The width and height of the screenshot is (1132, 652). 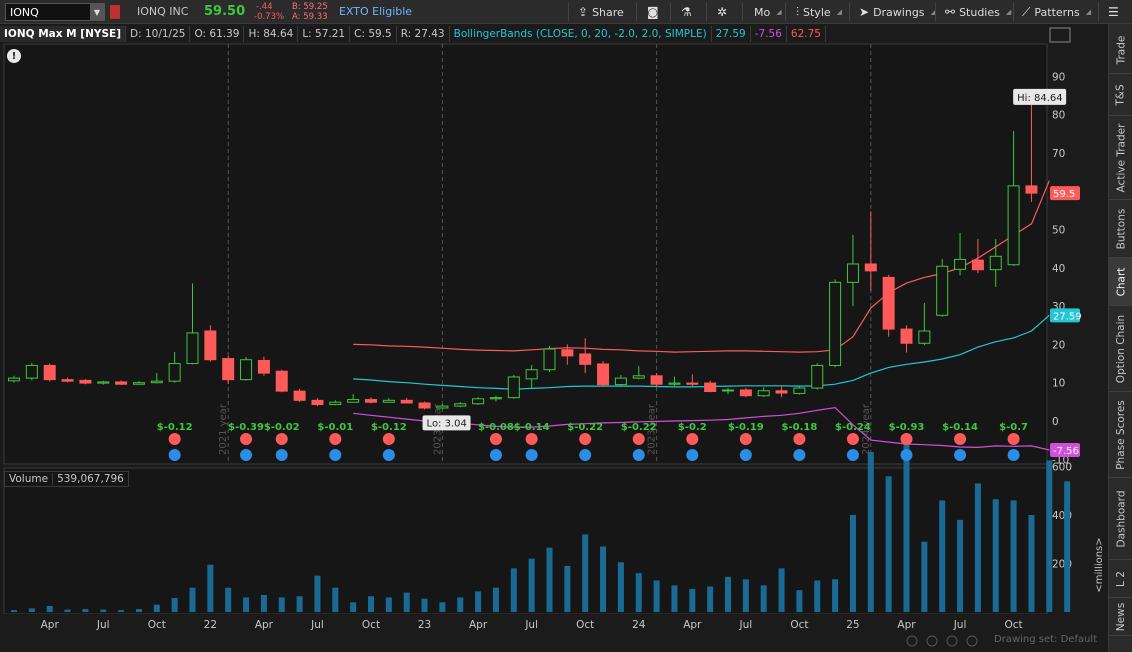 What do you see at coordinates (1058, 116) in the screenshot?
I see `price-tick-label: 80` at bounding box center [1058, 116].